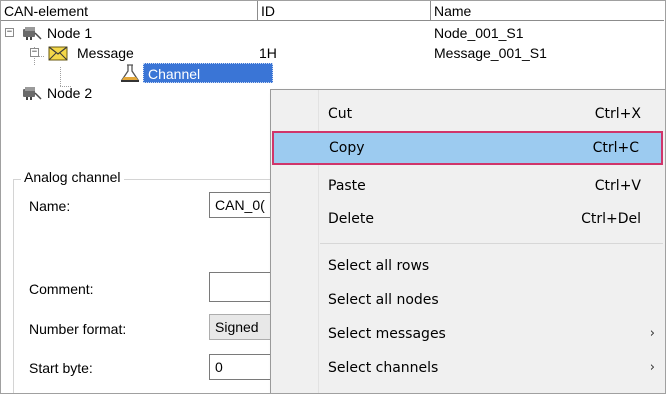 Image resolution: width=667 pixels, height=394 pixels. What do you see at coordinates (332, 73) in the screenshot?
I see `tree-row-channel: Channel` at bounding box center [332, 73].